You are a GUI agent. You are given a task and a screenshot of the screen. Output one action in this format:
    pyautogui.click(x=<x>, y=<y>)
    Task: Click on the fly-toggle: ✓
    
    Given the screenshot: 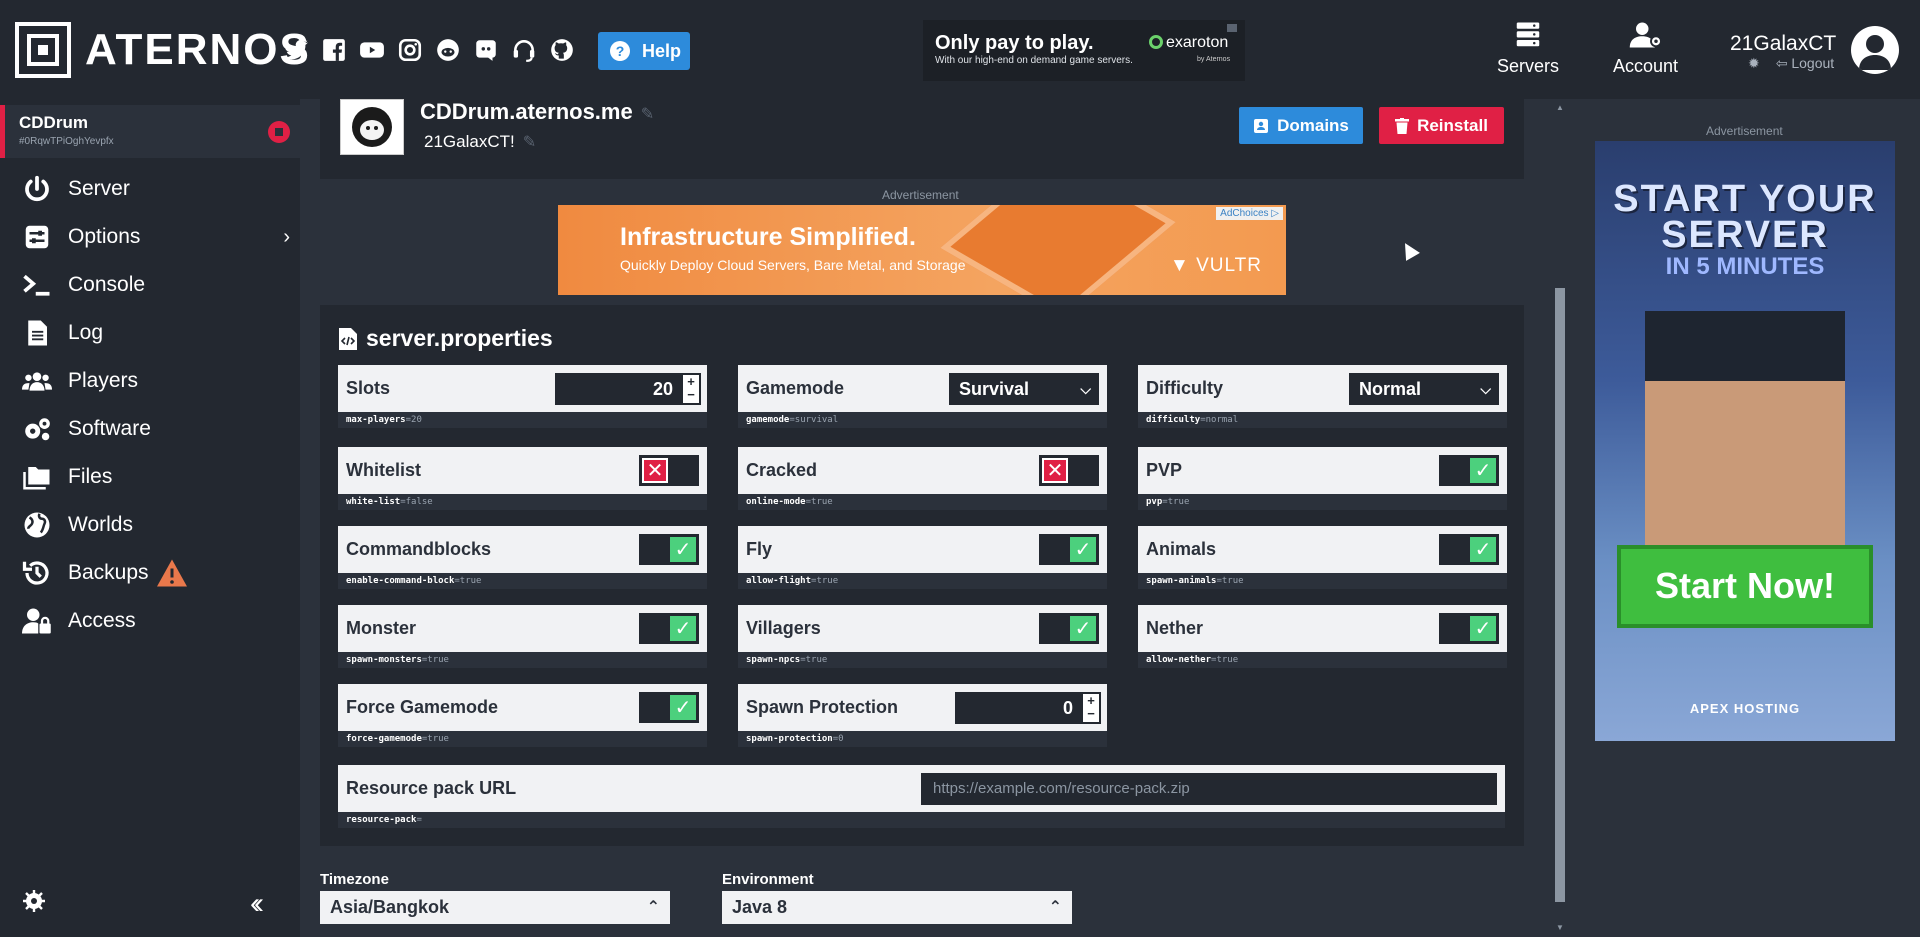 What is the action you would take?
    pyautogui.click(x=1069, y=549)
    